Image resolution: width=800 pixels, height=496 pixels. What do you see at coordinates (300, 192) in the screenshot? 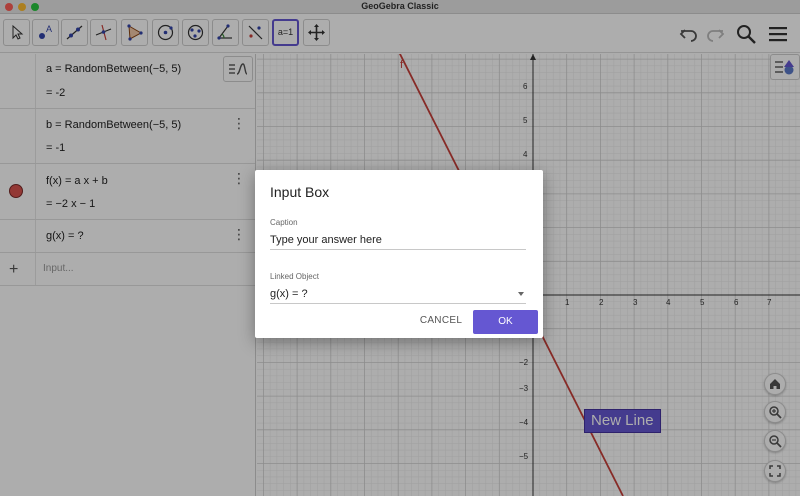
I see `dialog-title: Input Box` at bounding box center [300, 192].